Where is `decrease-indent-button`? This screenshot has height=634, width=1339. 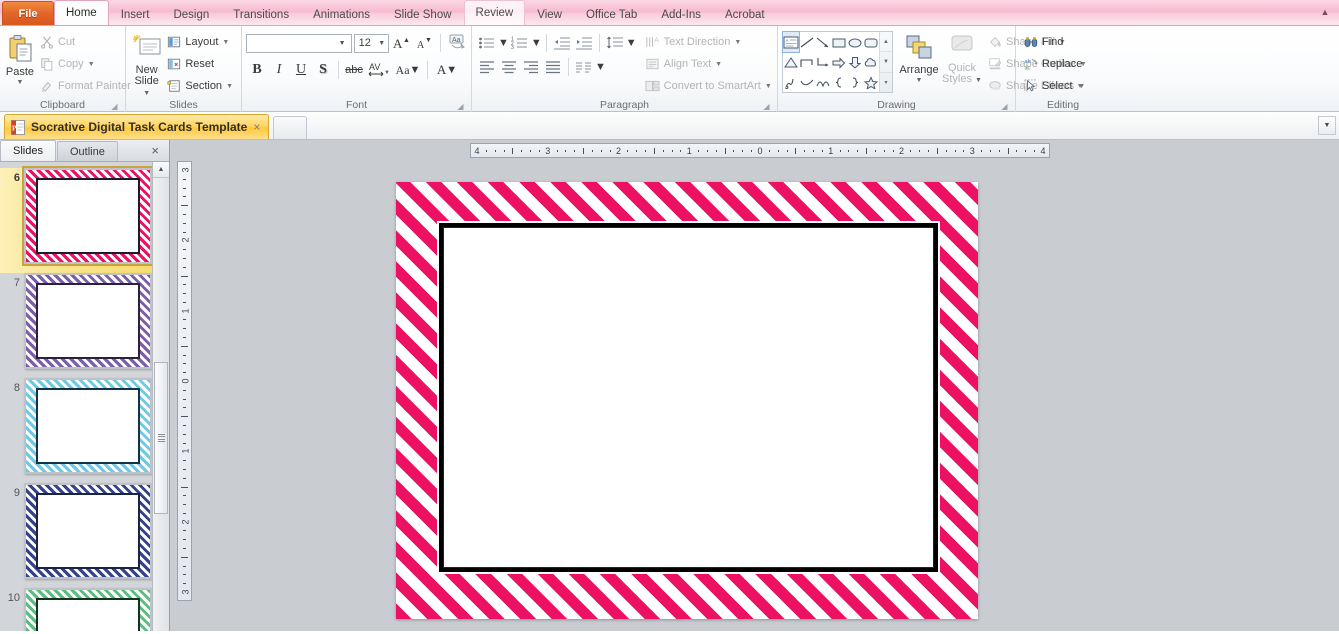 decrease-indent-button is located at coordinates (562, 43).